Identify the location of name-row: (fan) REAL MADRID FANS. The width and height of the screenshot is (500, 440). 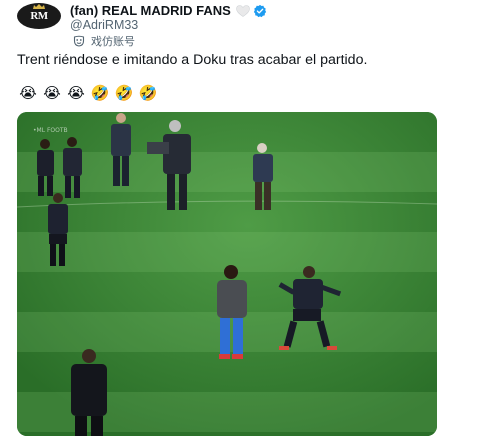
(270, 10).